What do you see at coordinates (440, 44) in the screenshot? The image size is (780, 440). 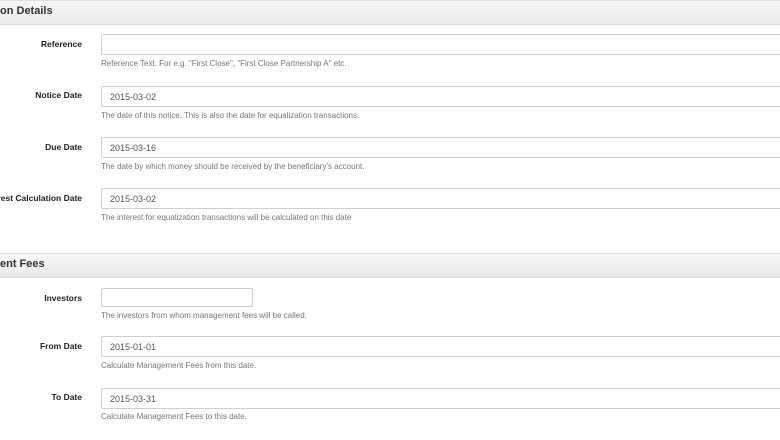 I see `reference-input` at bounding box center [440, 44].